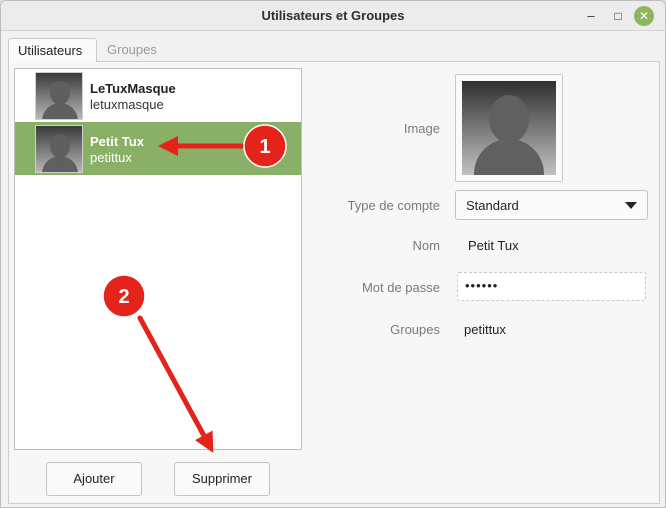 This screenshot has width=666, height=508. Describe the element at coordinates (591, 16) in the screenshot. I see `minimize-icon: –` at that location.